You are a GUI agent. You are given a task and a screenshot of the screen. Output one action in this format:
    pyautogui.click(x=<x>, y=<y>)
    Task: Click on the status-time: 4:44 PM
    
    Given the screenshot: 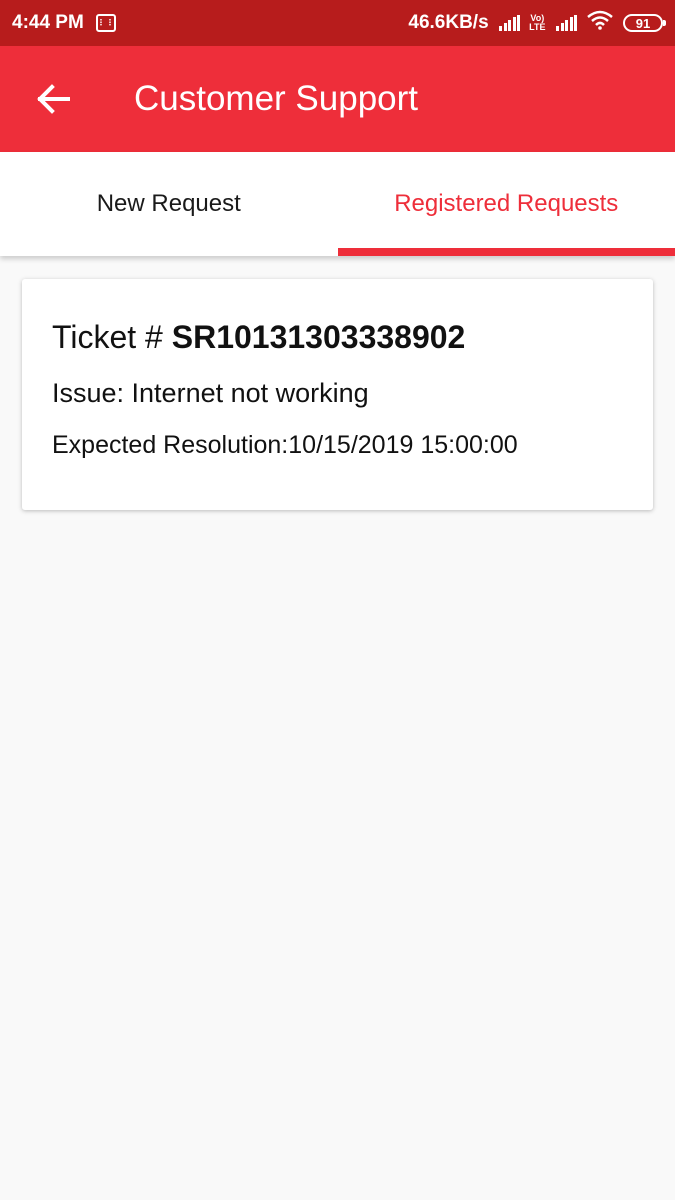 What is the action you would take?
    pyautogui.click(x=48, y=22)
    